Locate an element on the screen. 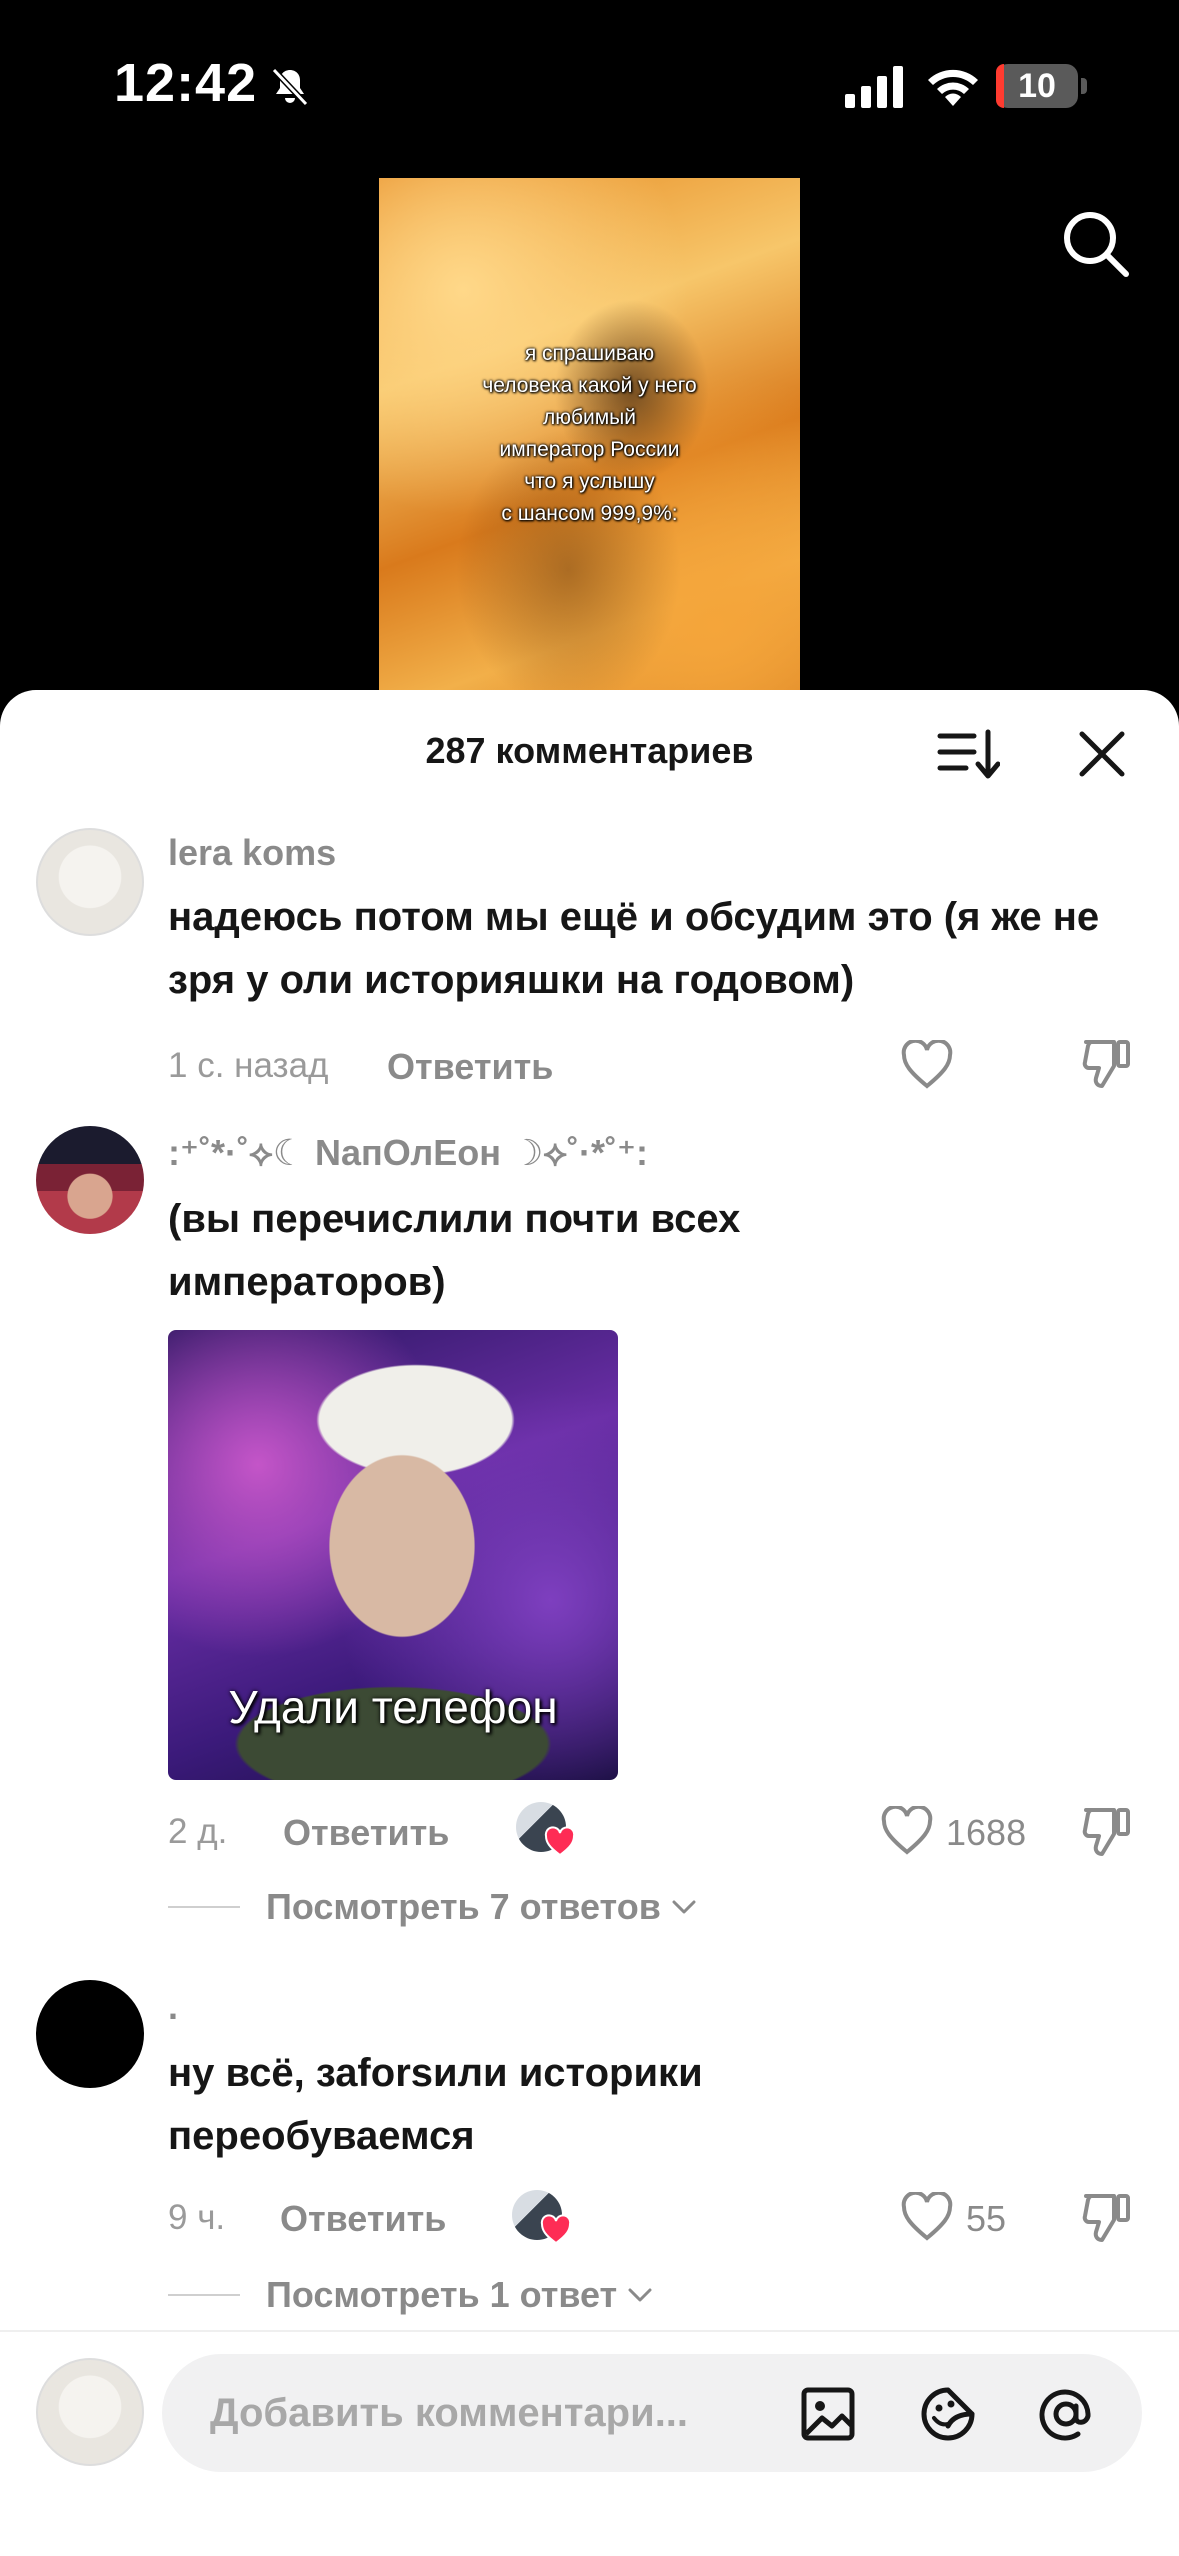  view-replies-label: Посмотреть 1 ответ is located at coordinates (442, 2294).